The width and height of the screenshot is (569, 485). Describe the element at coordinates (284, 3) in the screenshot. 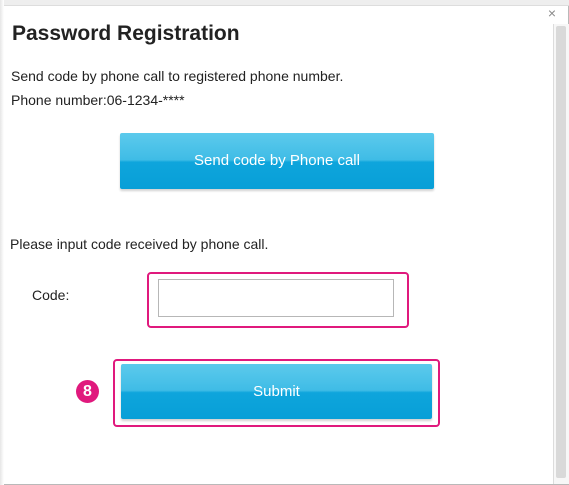

I see `window-top-strip` at that location.